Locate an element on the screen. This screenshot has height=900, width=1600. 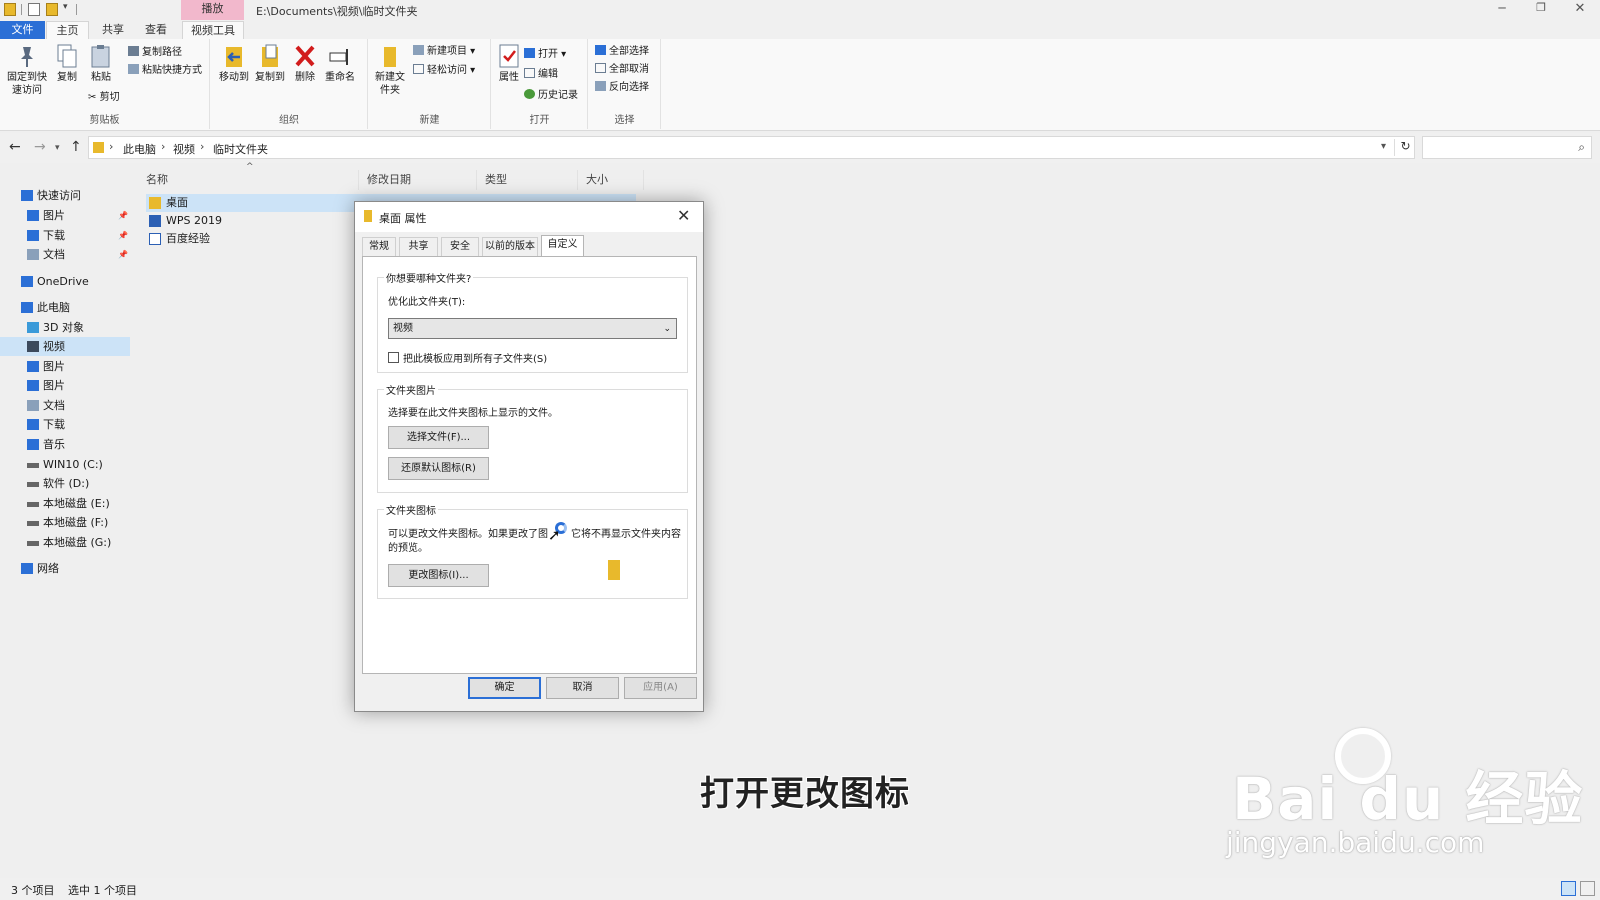
rename-button: 重命名 is located at coordinates (340, 63).